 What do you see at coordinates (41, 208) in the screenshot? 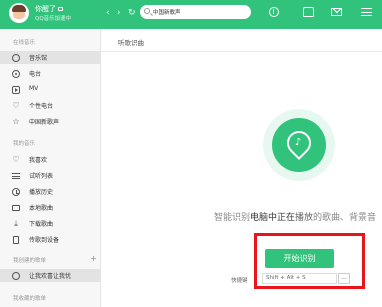
I see `sidebar-item-label: 本地歌曲` at bounding box center [41, 208].